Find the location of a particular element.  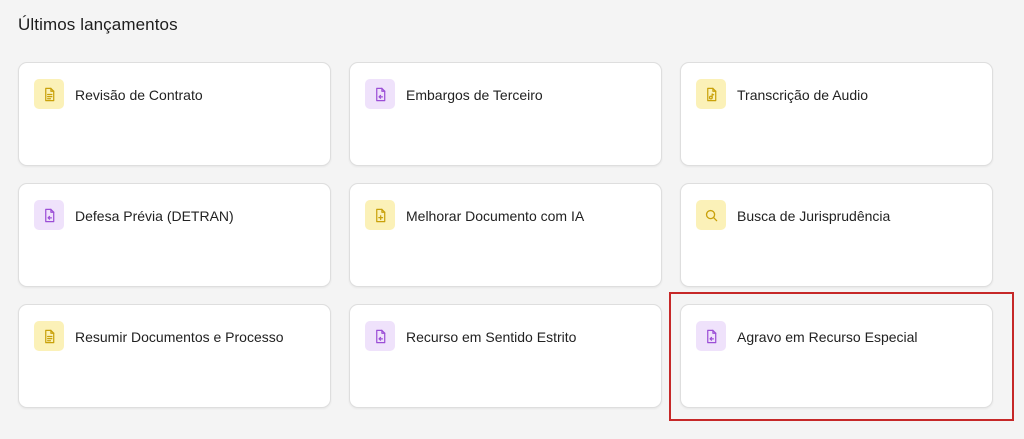

card-recurso-em-sentido-estrito: Recurso em Sentido Estrito is located at coordinates (505, 356).